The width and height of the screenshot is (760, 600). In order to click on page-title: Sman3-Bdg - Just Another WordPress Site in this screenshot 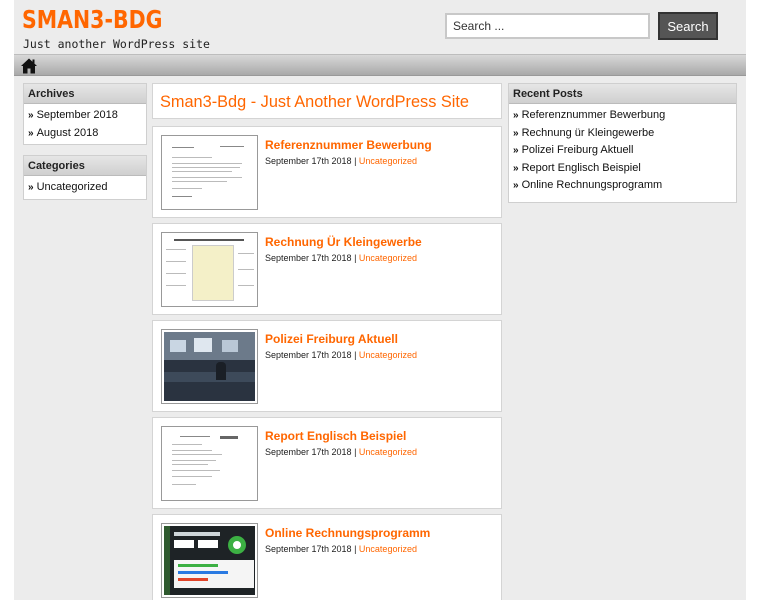, I will do `click(315, 101)`.